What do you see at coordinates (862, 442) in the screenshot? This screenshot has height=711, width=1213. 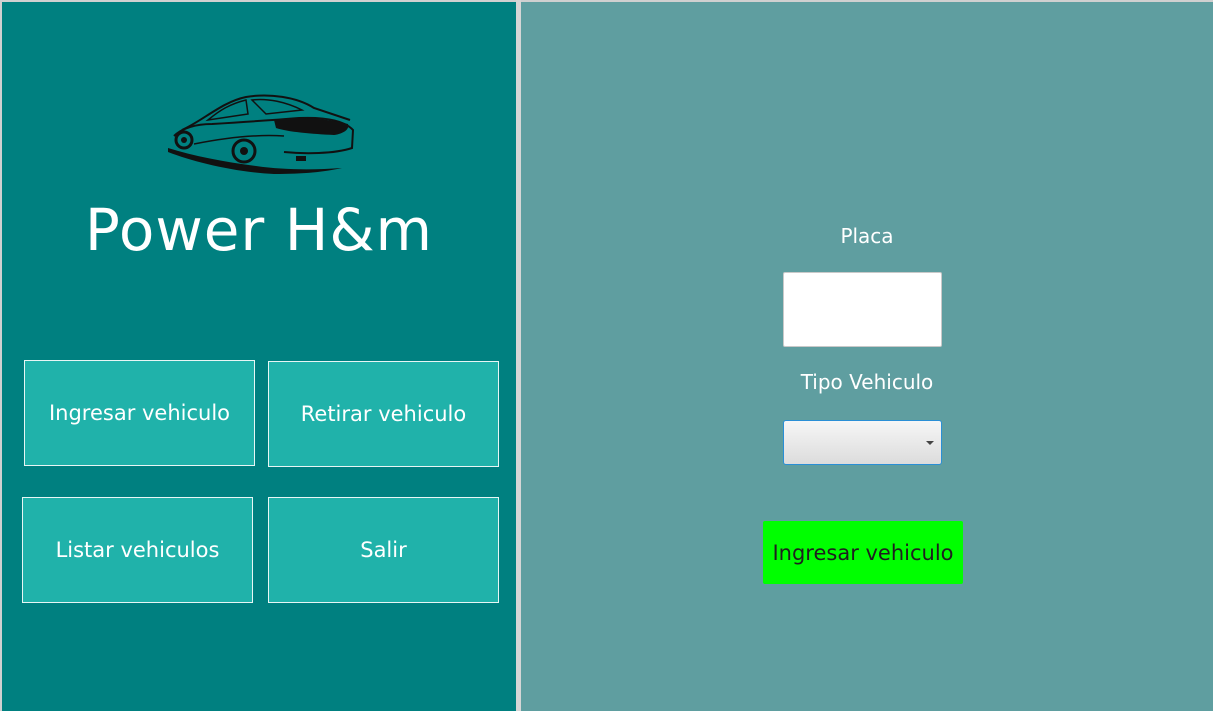 I see `tipo-vehiculo-select` at bounding box center [862, 442].